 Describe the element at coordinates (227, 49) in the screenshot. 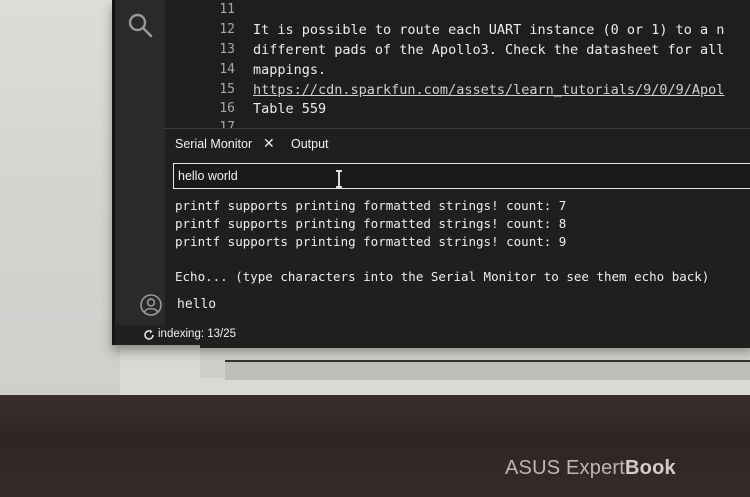

I see `line-number: 13` at that location.